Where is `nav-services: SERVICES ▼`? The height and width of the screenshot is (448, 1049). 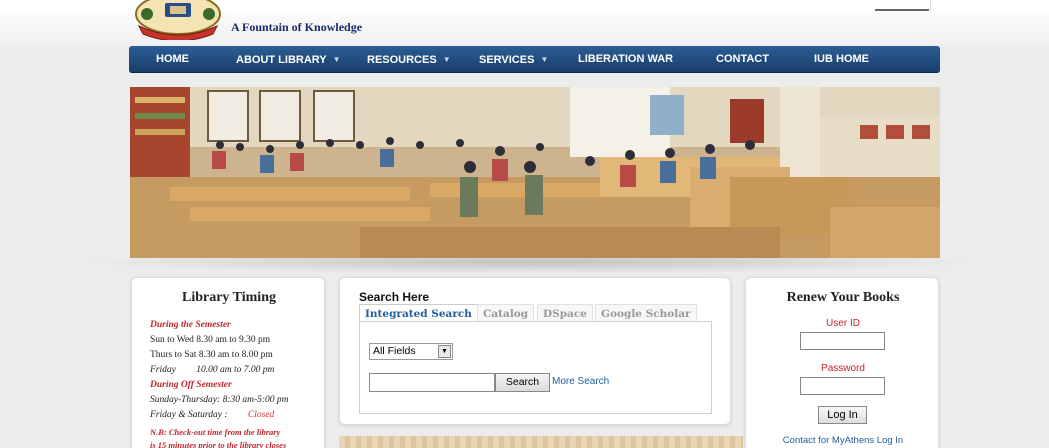
nav-services: SERVICES ▼ is located at coordinates (513, 59).